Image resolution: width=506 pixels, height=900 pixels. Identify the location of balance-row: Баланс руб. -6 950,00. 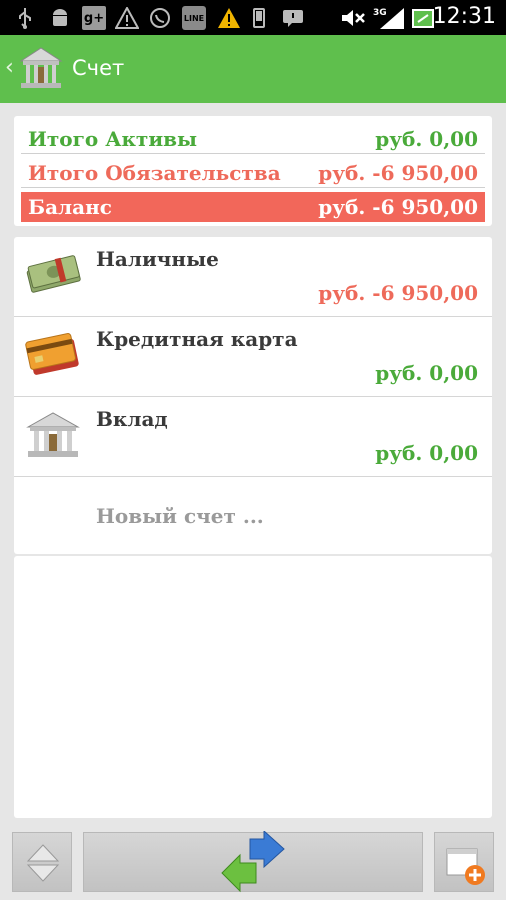
(253, 207).